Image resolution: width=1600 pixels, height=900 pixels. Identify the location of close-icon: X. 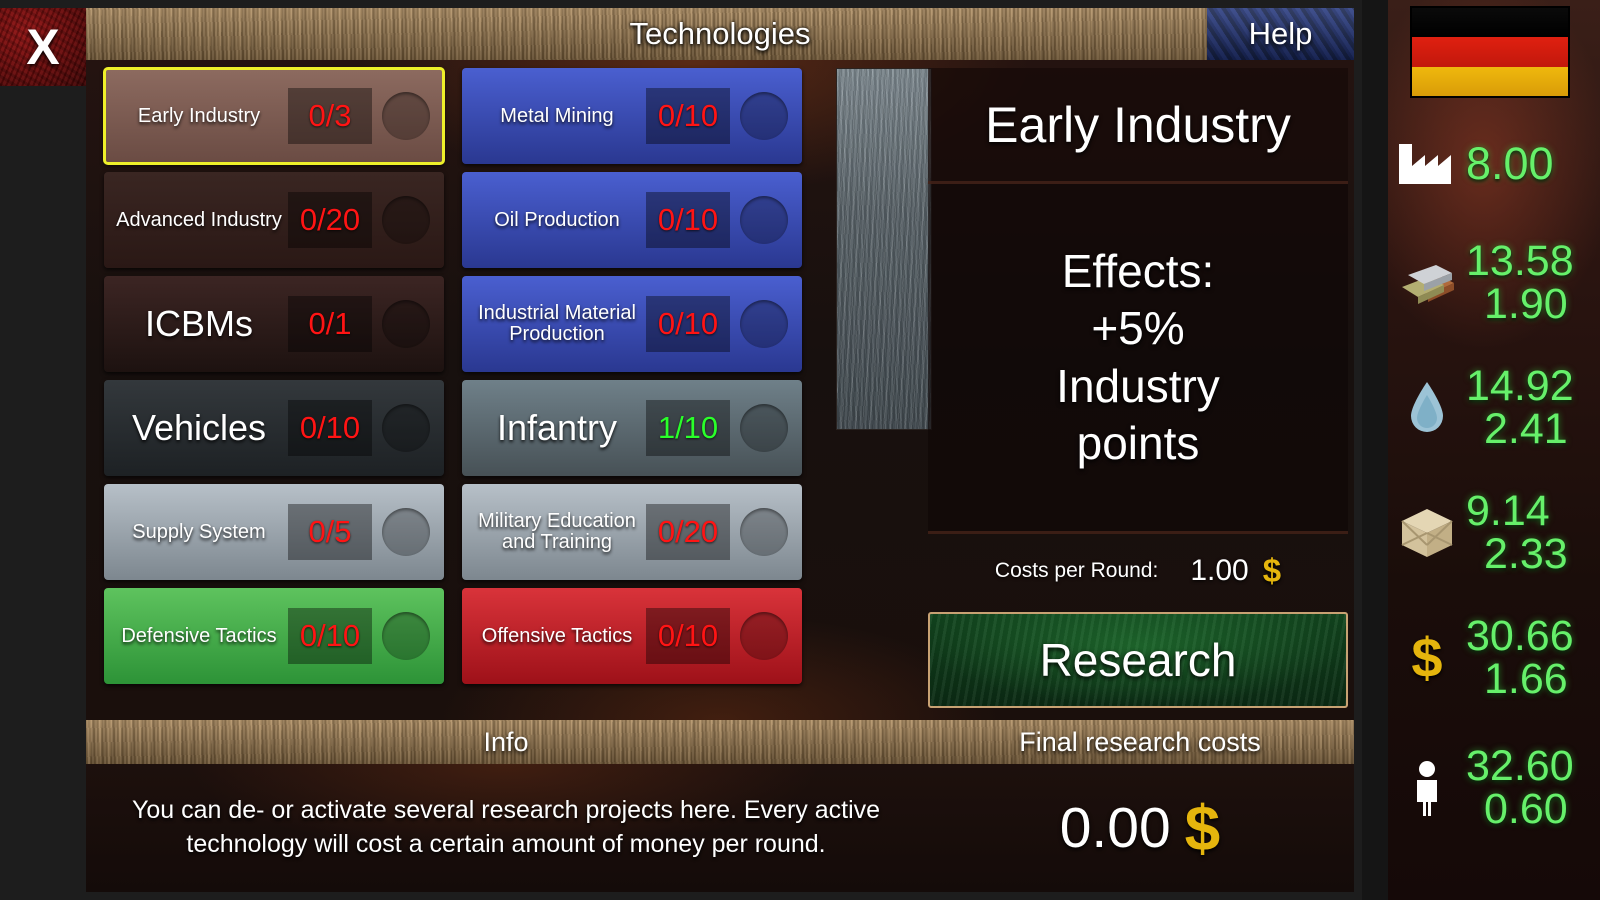
(43, 47).